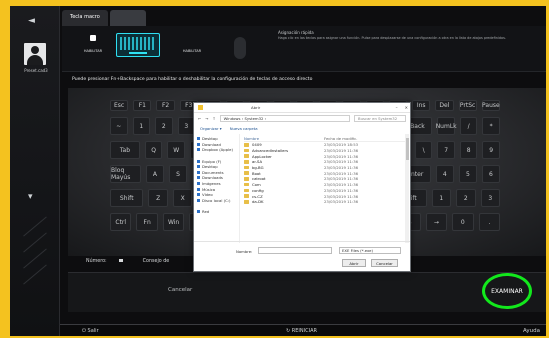  What do you see at coordinates (446, 126) in the screenshot?
I see `key: NumLk` at bounding box center [446, 126].